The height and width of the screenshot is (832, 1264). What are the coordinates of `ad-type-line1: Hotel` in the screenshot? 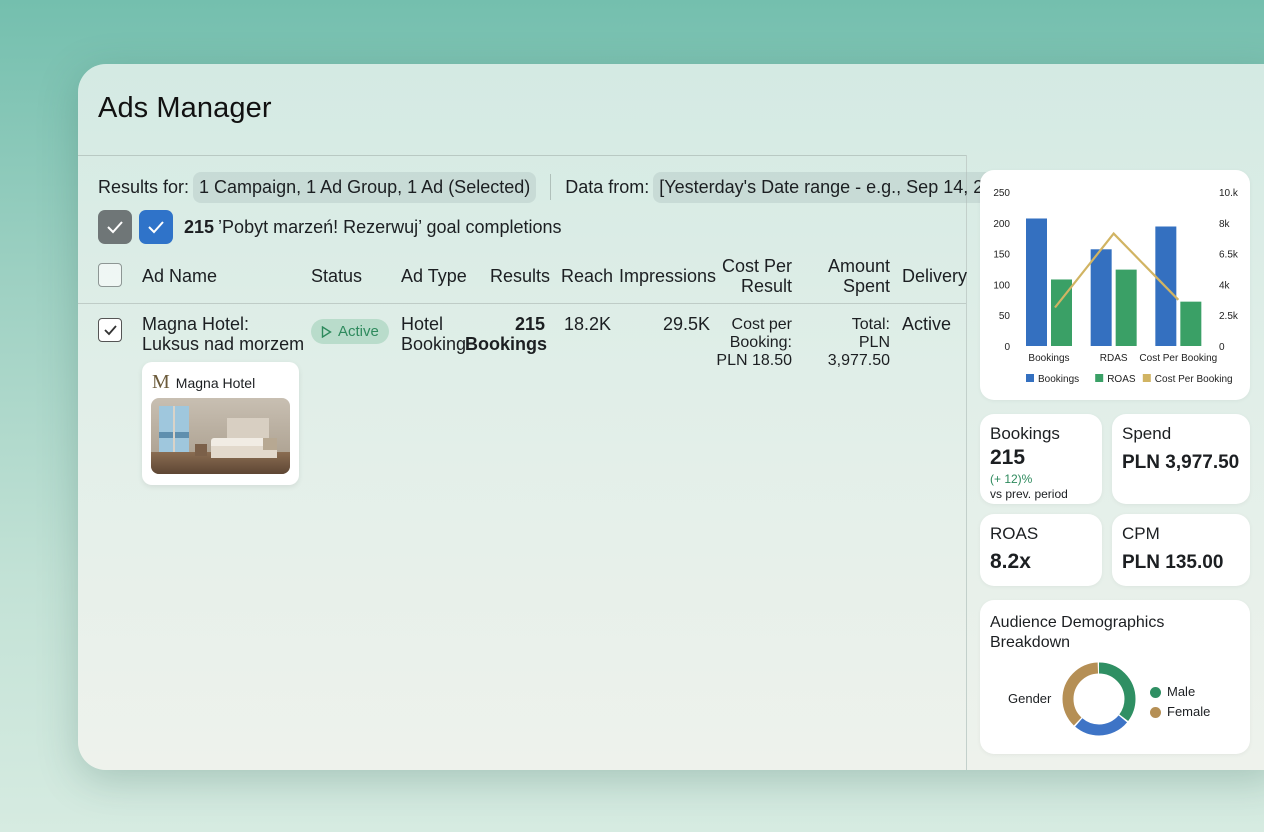 It's located at (422, 324).